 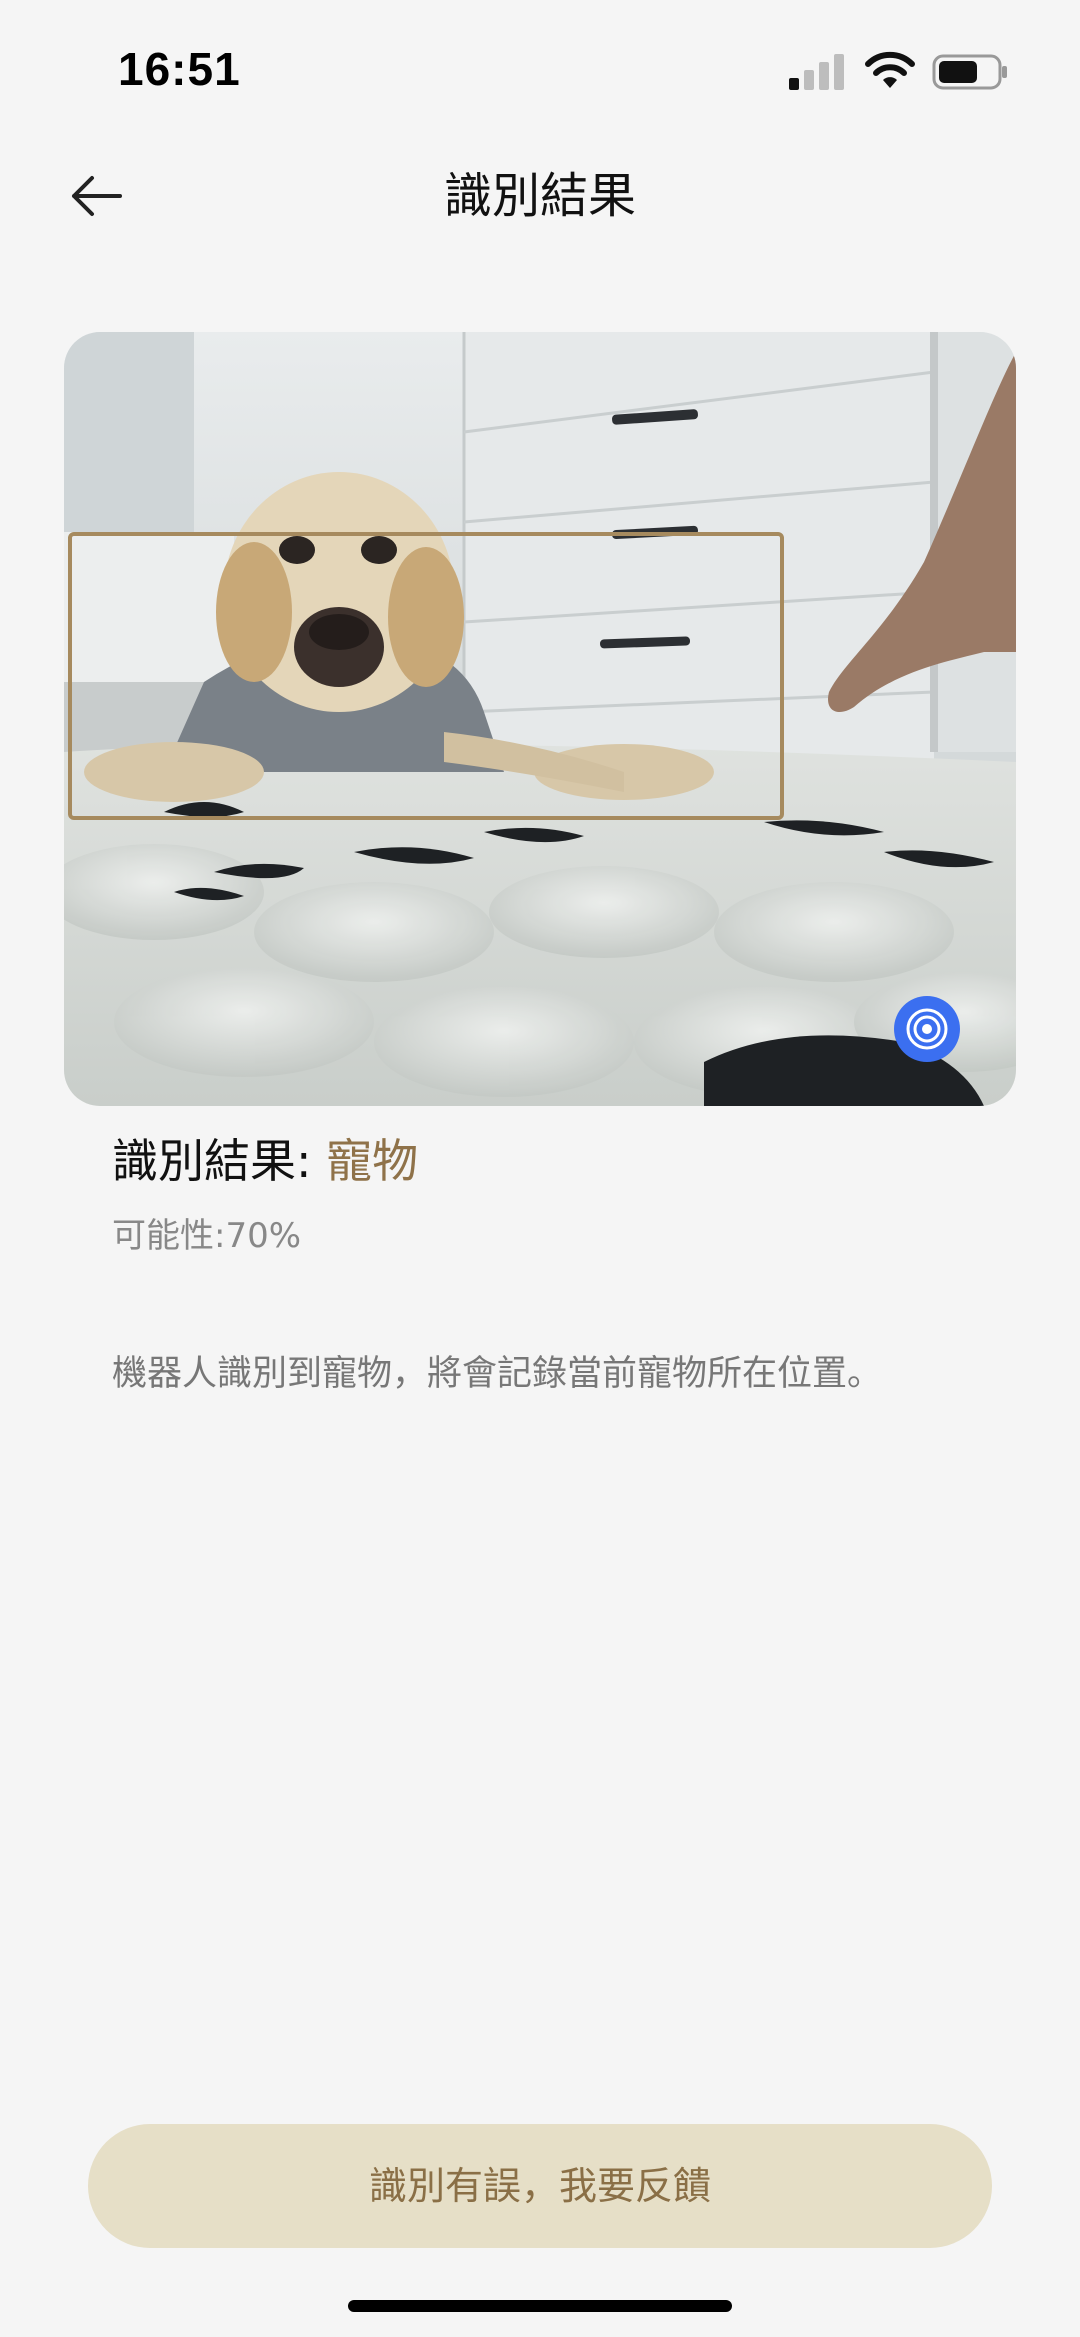 What do you see at coordinates (497, 1374) in the screenshot?
I see `result-description: 機器人識別到寵物，將會記錄當前寵物所在位置。` at bounding box center [497, 1374].